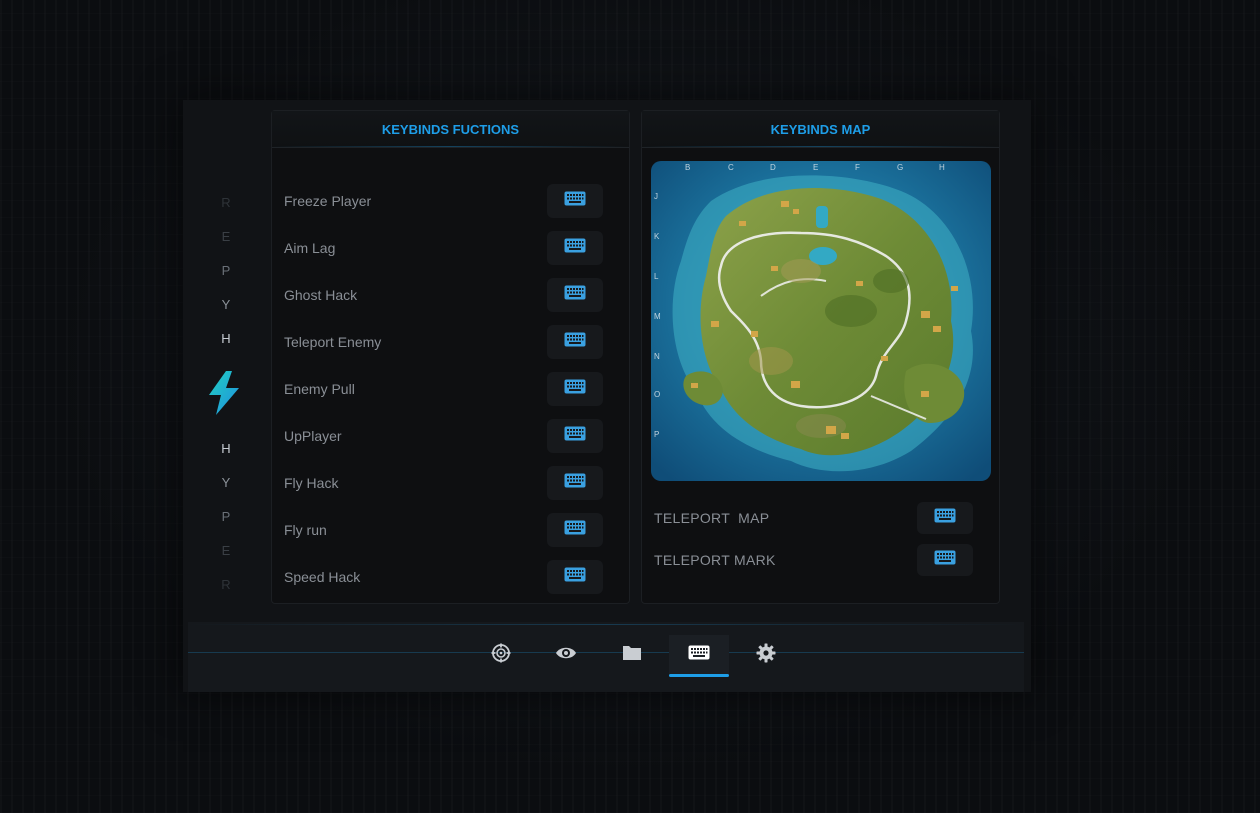  I want to click on keybind-row: Ghost Hack, so click(443, 295).